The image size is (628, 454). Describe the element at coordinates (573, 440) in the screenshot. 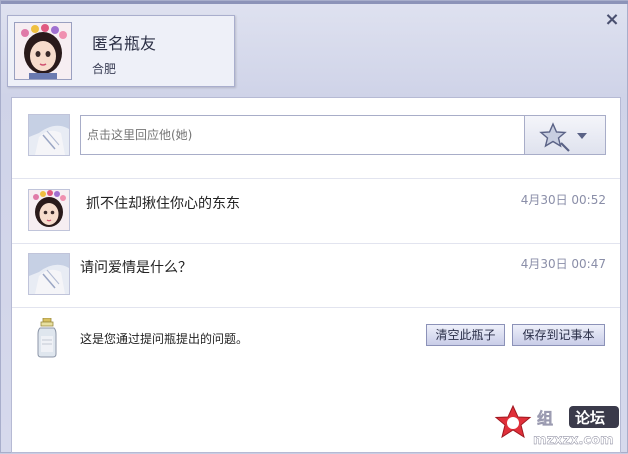

I see `svg-text: mzxzx.com` at that location.